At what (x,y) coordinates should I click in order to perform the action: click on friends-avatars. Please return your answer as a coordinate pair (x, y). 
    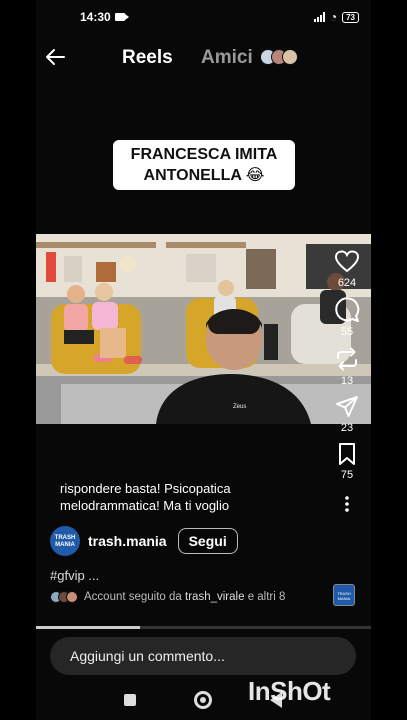
    Looking at the image, I should click on (279, 57).